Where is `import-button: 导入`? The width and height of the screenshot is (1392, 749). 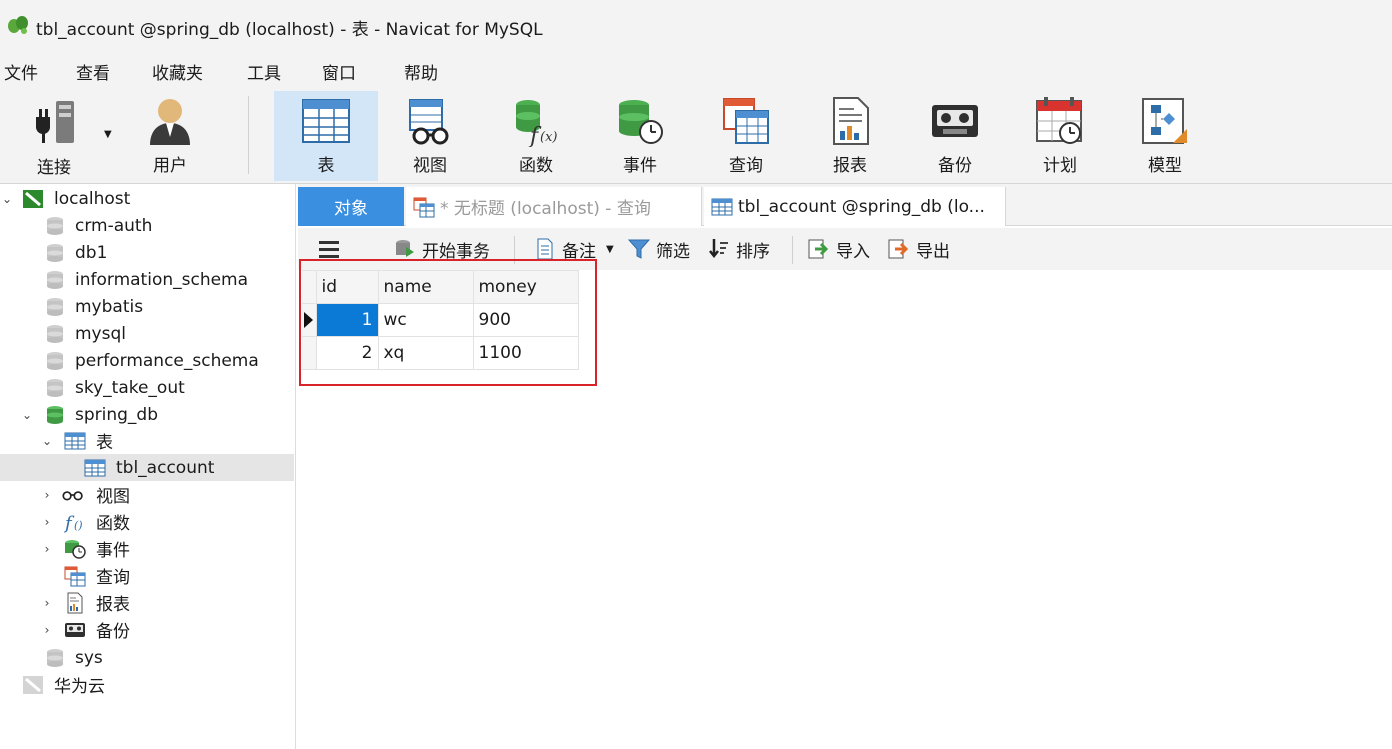 import-button: 导入 is located at coordinates (839, 249).